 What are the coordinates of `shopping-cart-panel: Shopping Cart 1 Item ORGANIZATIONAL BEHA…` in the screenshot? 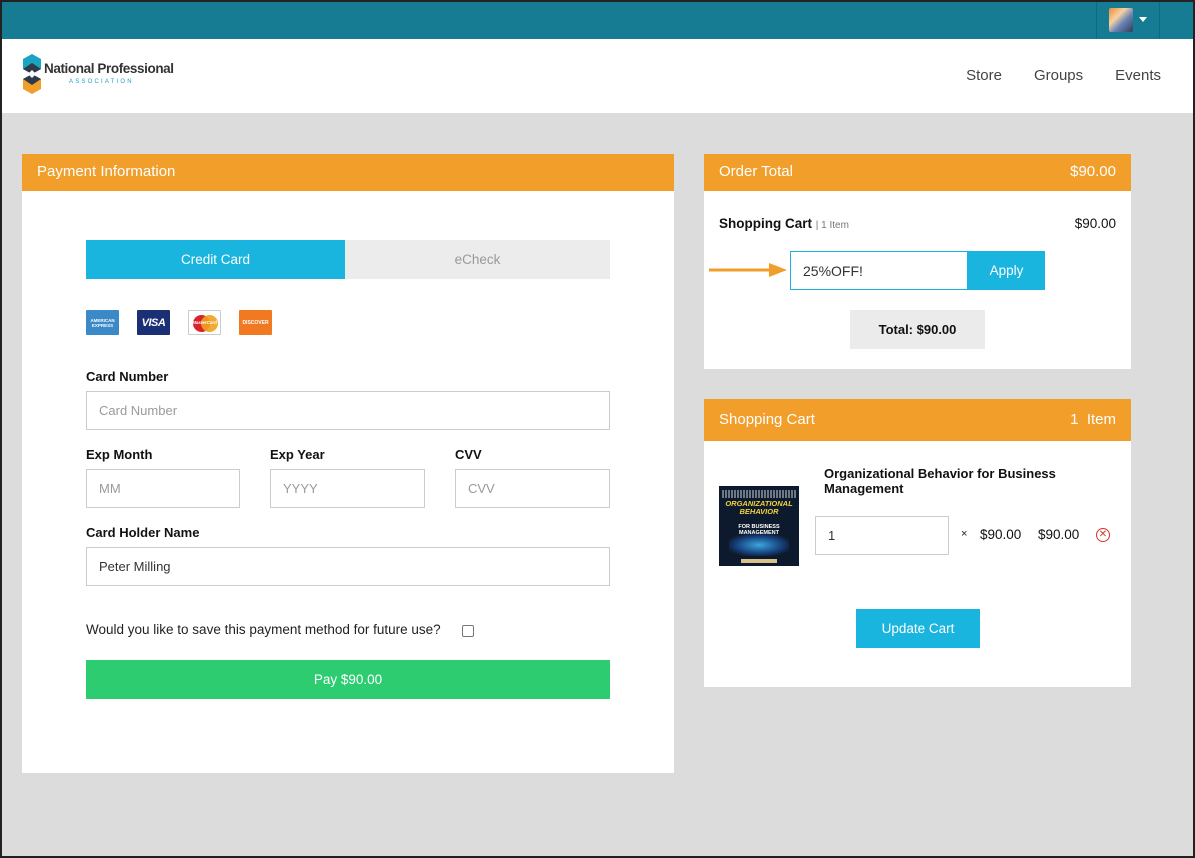 It's located at (917, 543).